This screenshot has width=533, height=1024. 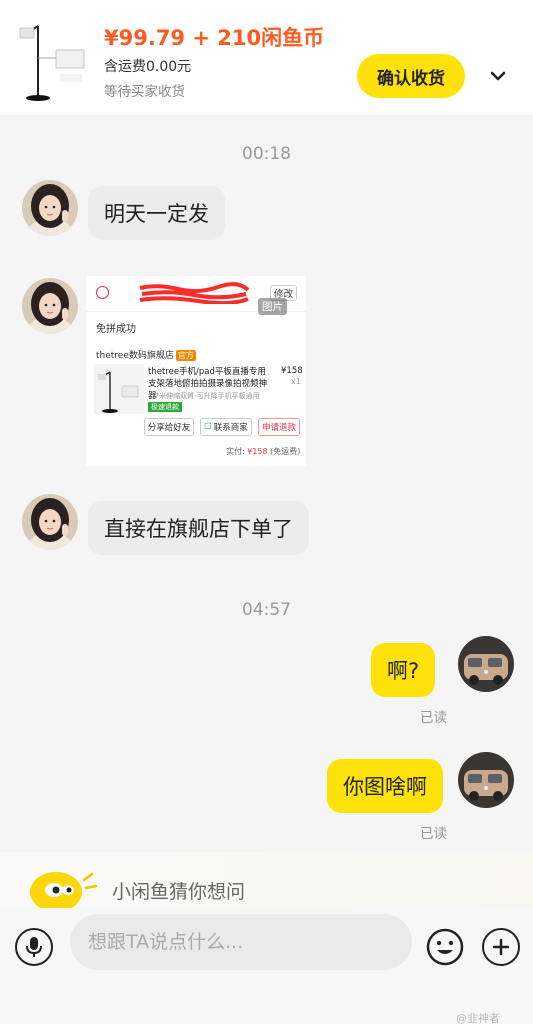 I want to click on location-icon, so click(x=102, y=292).